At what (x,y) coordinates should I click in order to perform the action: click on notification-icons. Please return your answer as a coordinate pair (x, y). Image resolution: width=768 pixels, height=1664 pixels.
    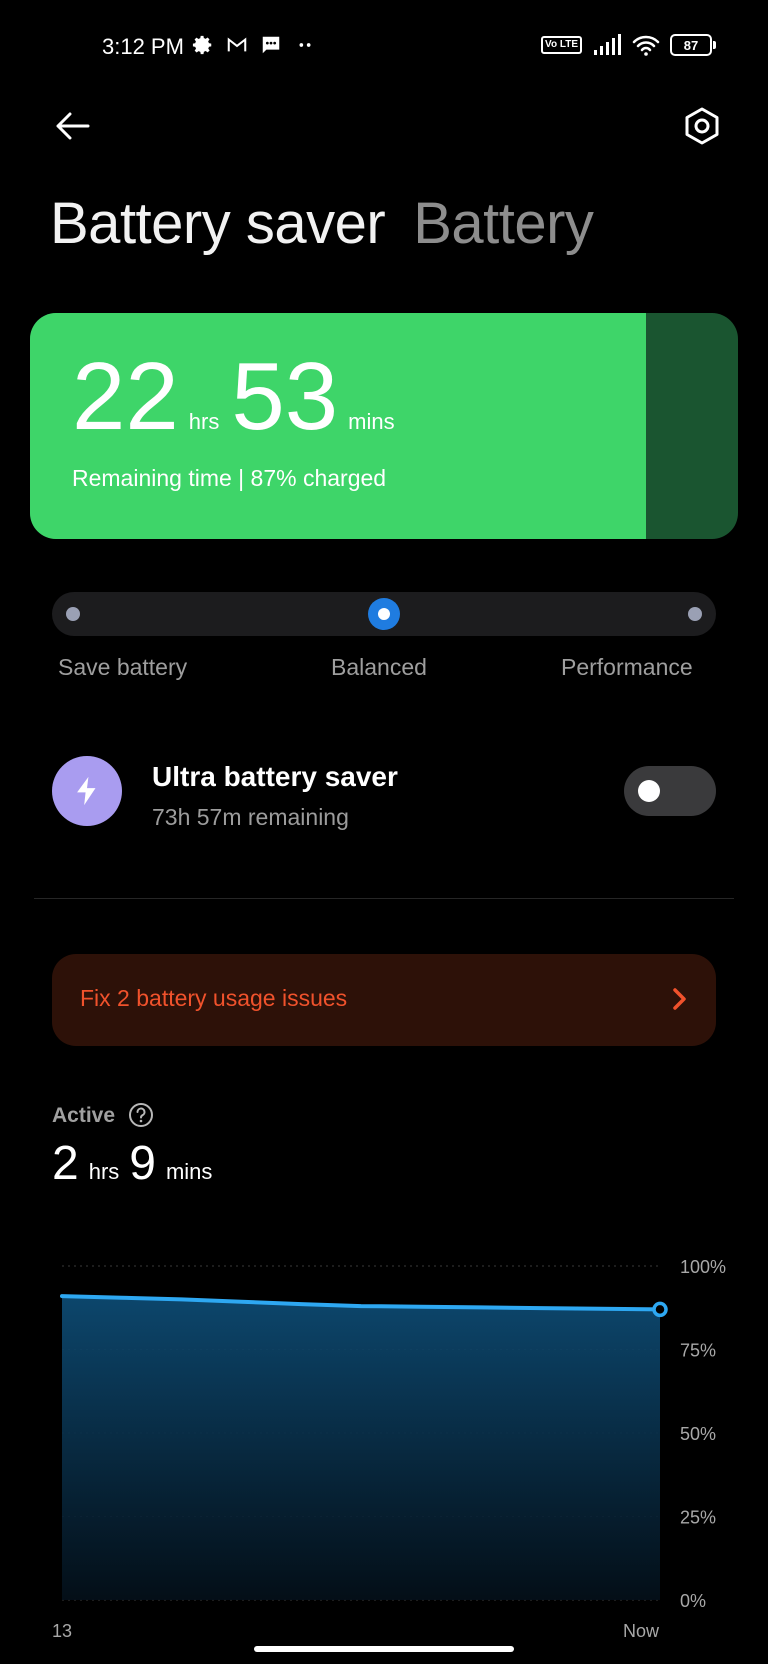
    Looking at the image, I should click on (254, 45).